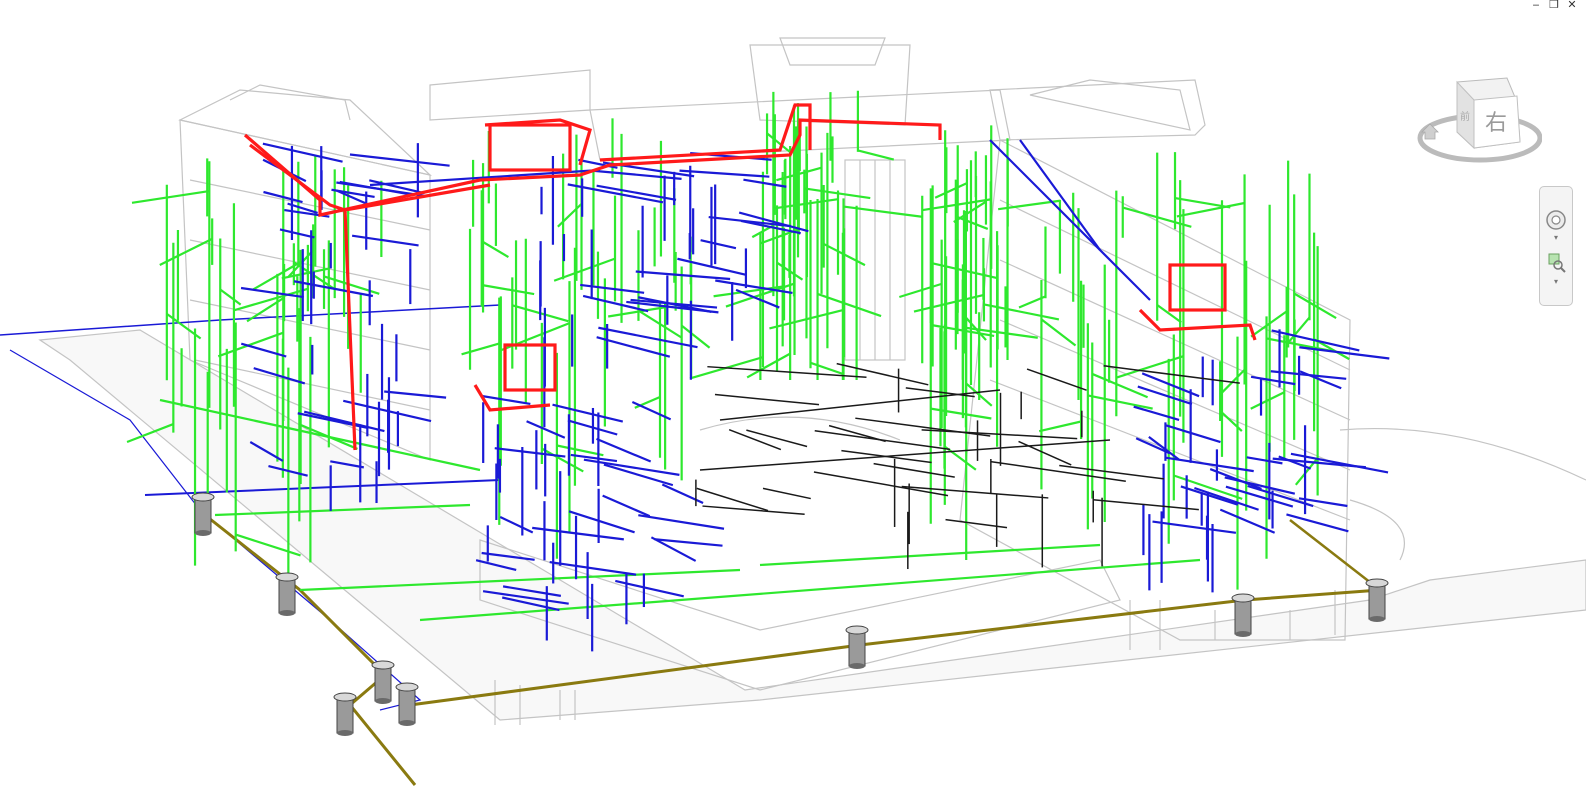  What do you see at coordinates (1477, 124) in the screenshot?
I see `viewcube: 右 前` at bounding box center [1477, 124].